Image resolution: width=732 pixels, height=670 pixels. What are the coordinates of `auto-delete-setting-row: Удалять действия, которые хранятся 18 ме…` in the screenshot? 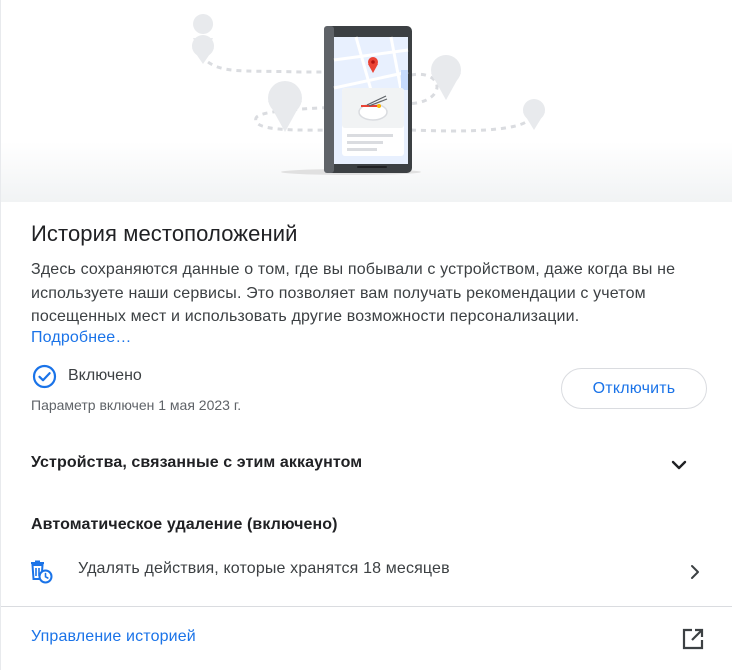 It's located at (366, 572).